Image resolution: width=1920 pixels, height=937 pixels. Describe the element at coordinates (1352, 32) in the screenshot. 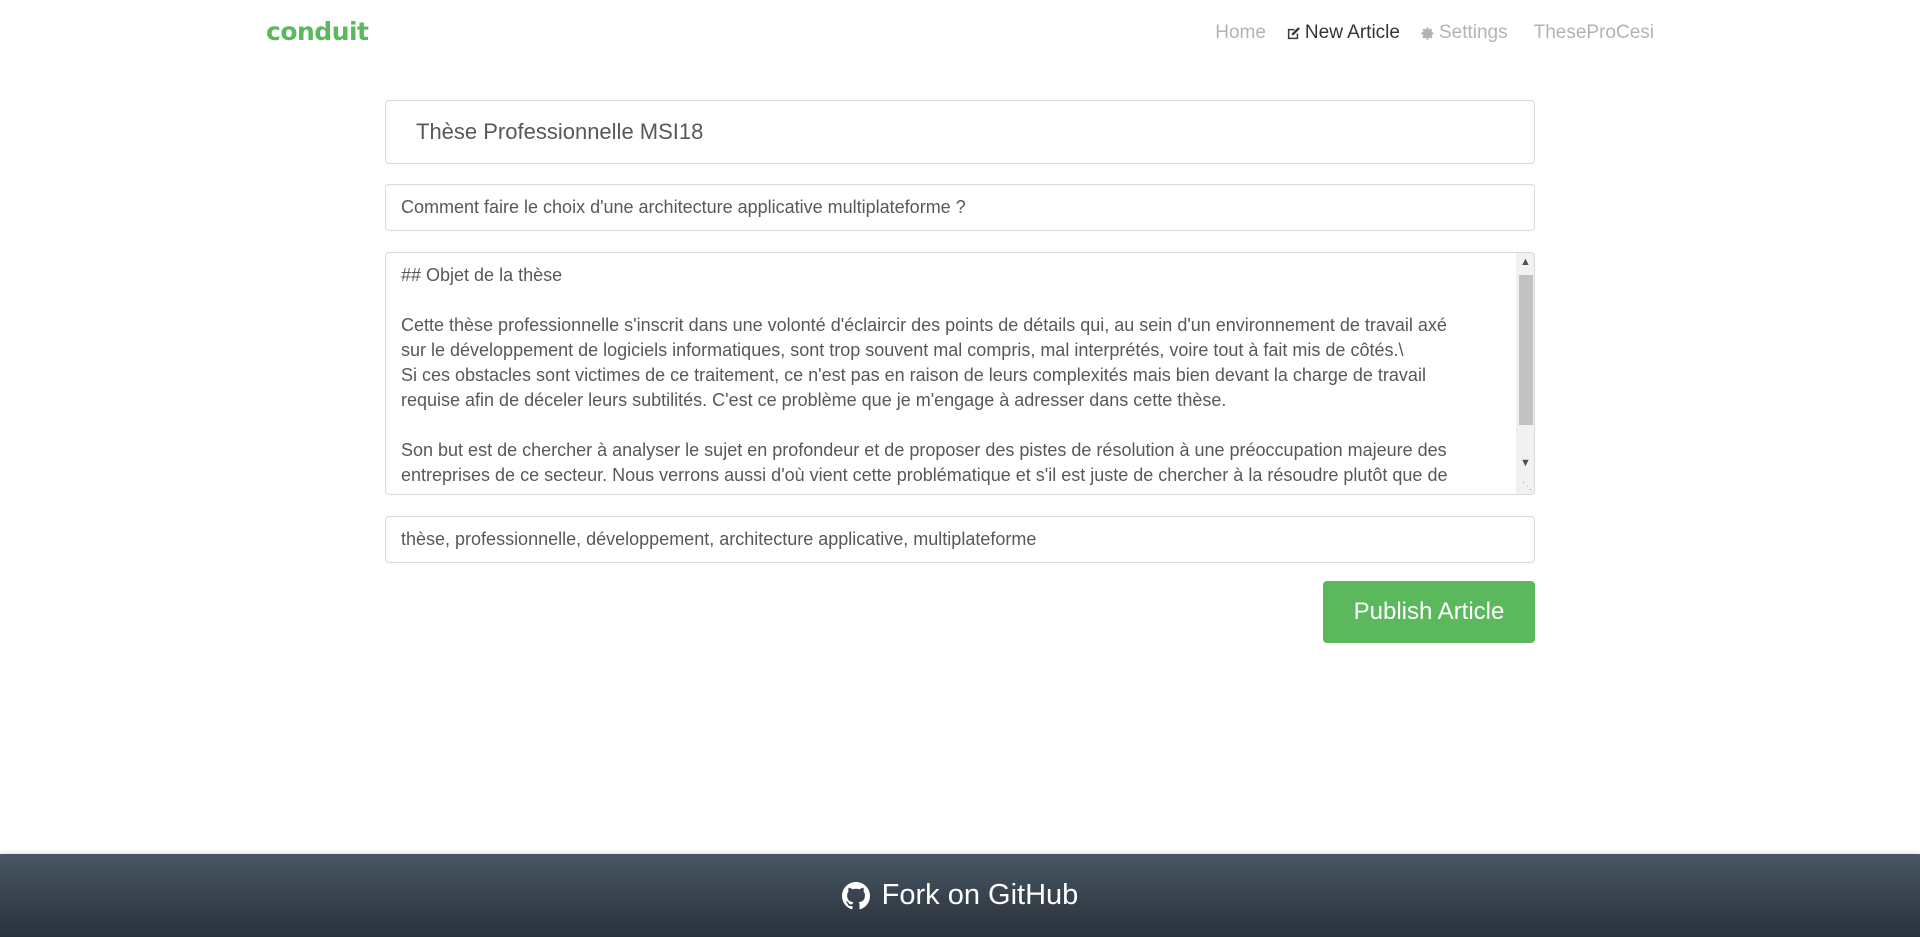

I see `nav-new-article-label: New Article` at that location.